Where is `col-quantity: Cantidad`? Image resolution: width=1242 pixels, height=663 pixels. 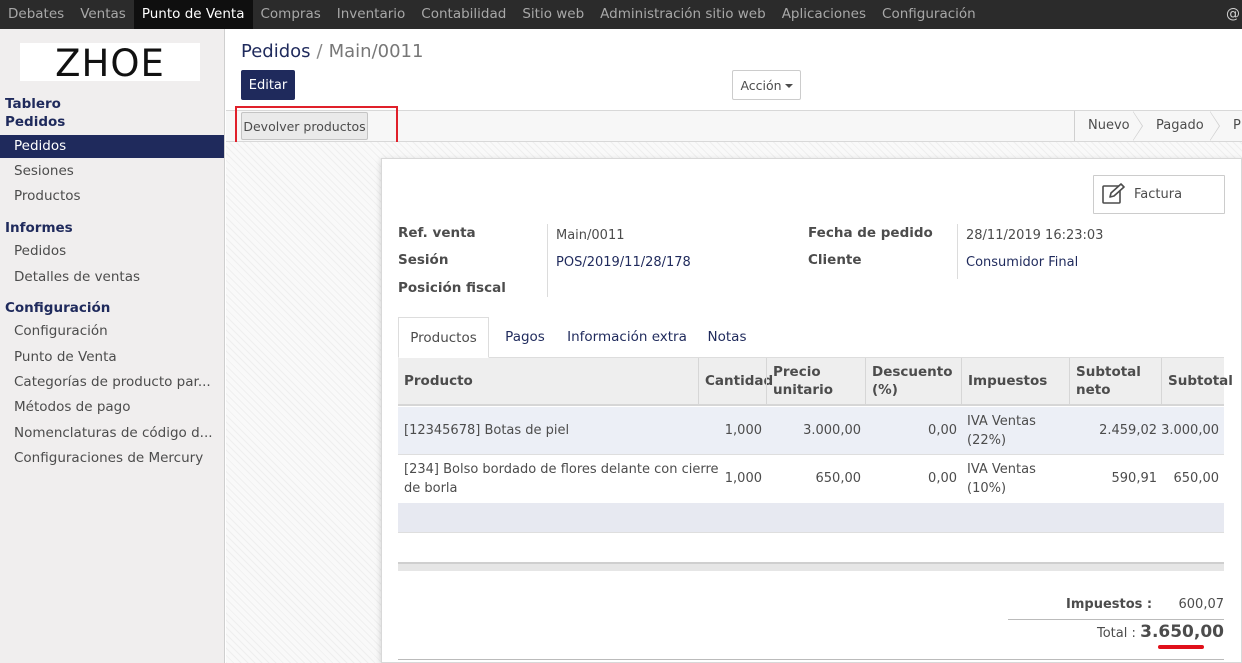
col-quantity: Cantidad is located at coordinates (735, 381).